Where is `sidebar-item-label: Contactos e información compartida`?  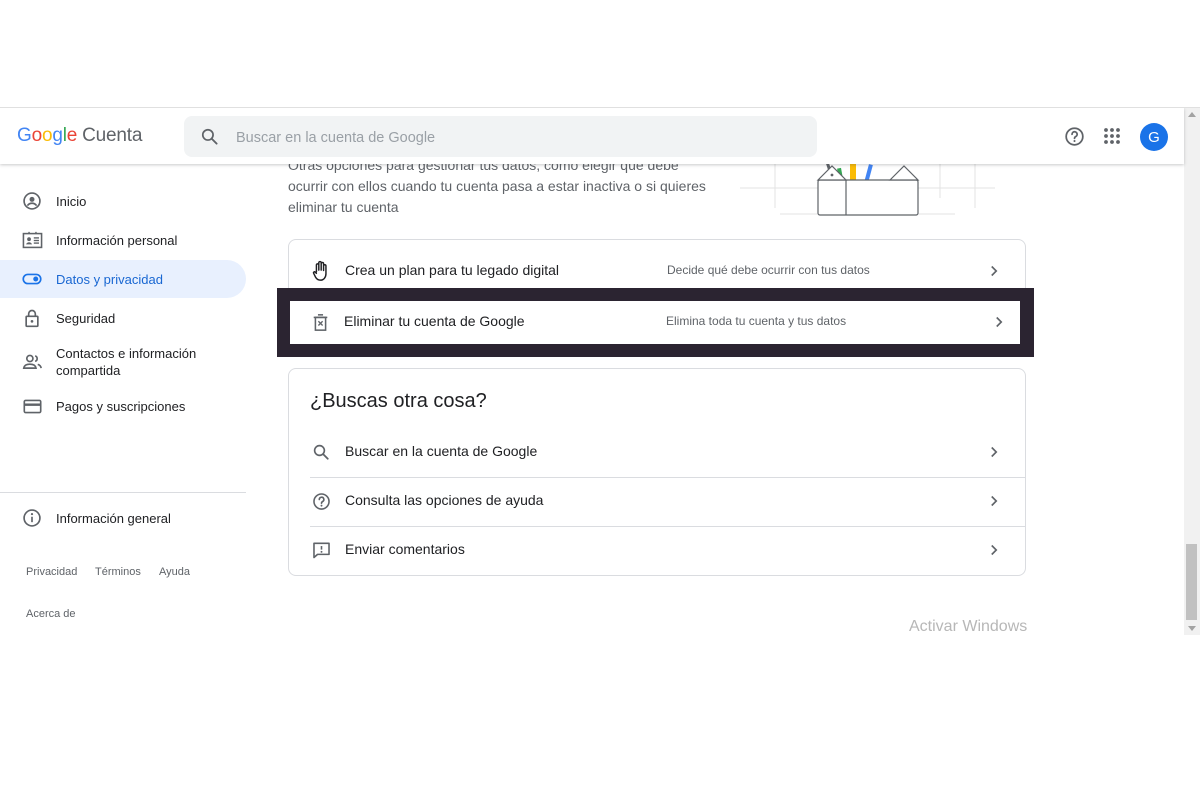
sidebar-item-label: Contactos e información compartida is located at coordinates (126, 362).